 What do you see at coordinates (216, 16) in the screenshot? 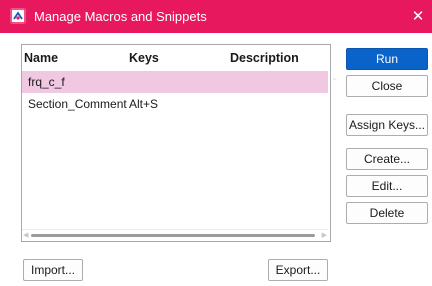
I see `title-bar: Manage Macros and Snippets ✕` at bounding box center [216, 16].